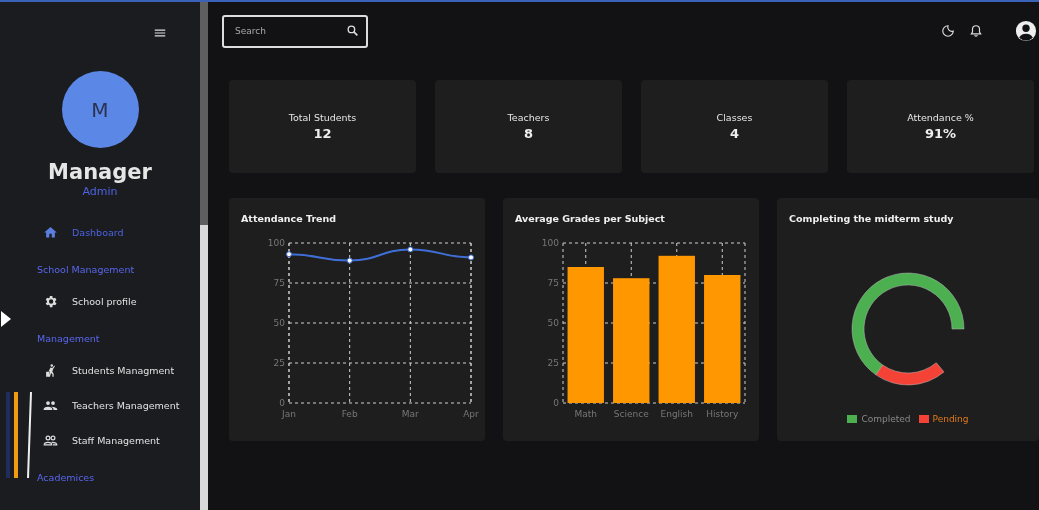 The width and height of the screenshot is (1039, 510). Describe the element at coordinates (68, 338) in the screenshot. I see `section-heading: Management` at that location.